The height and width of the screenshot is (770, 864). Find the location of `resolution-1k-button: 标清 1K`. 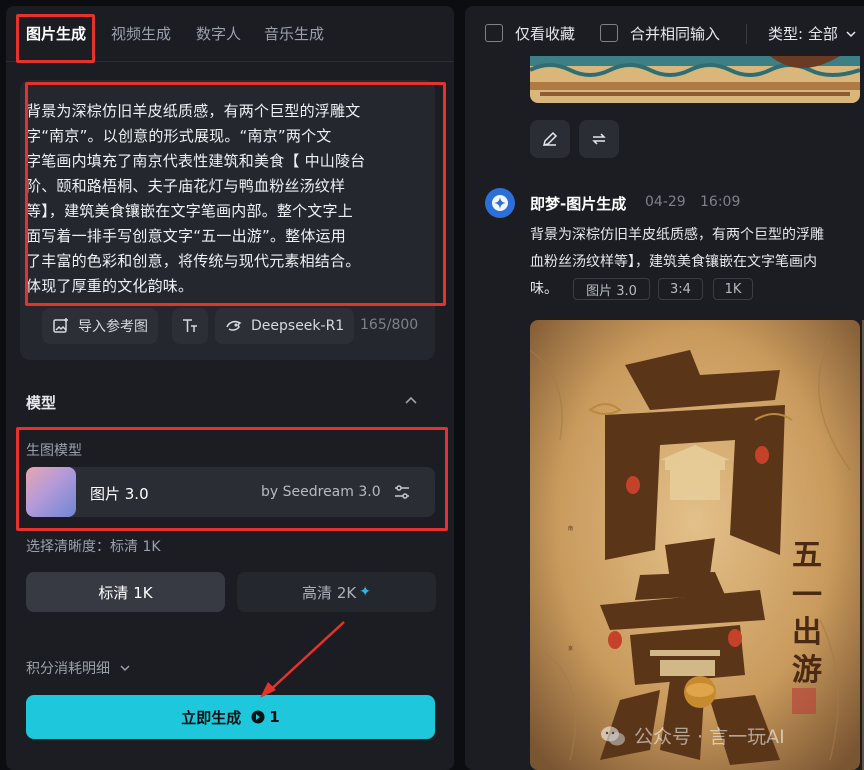

resolution-1k-button: 标清 1K is located at coordinates (125, 592).